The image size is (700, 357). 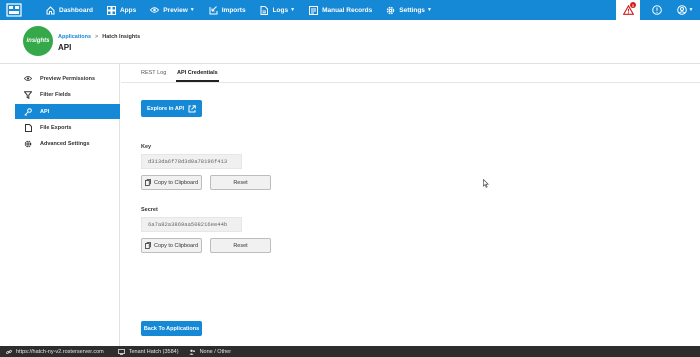 I want to click on alert-count-badge: 5, so click(x=633, y=5).